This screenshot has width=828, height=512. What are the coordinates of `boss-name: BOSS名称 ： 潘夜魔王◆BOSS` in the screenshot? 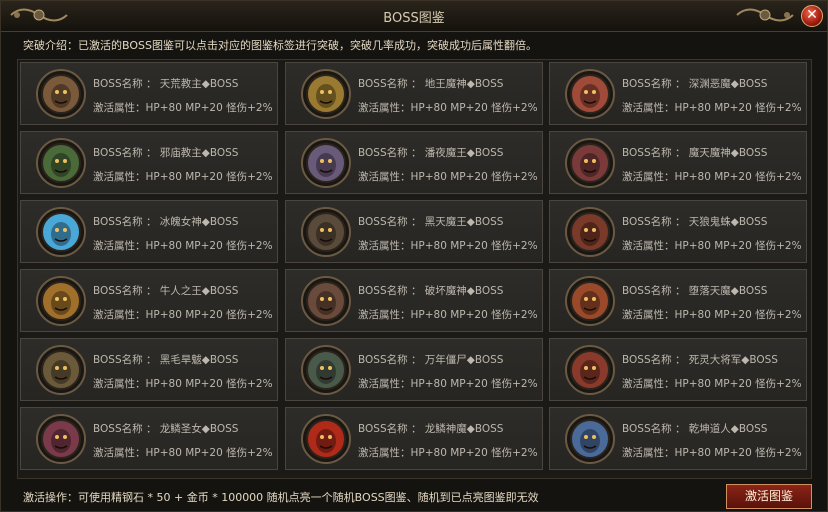 It's located at (431, 153).